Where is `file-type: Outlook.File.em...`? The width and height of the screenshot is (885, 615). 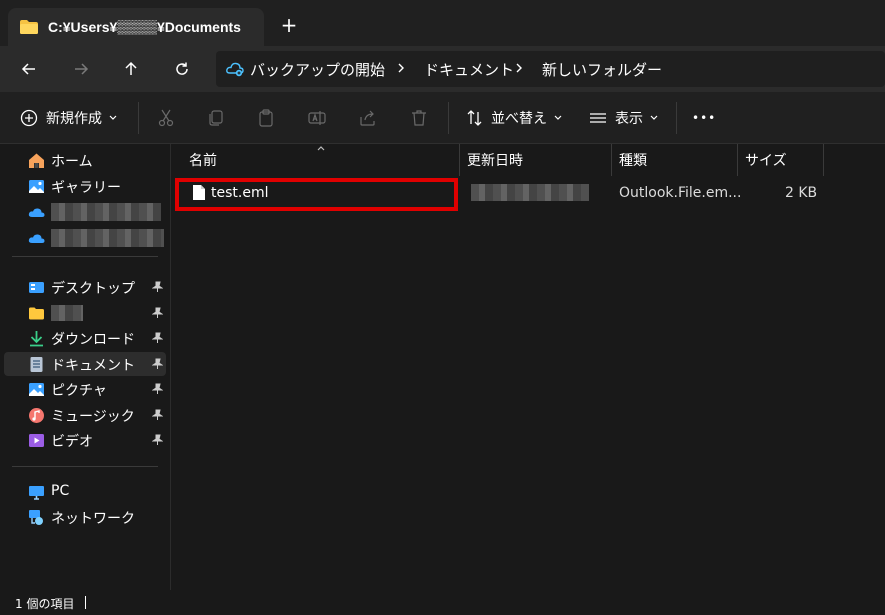 file-type: Outlook.File.em... is located at coordinates (680, 193).